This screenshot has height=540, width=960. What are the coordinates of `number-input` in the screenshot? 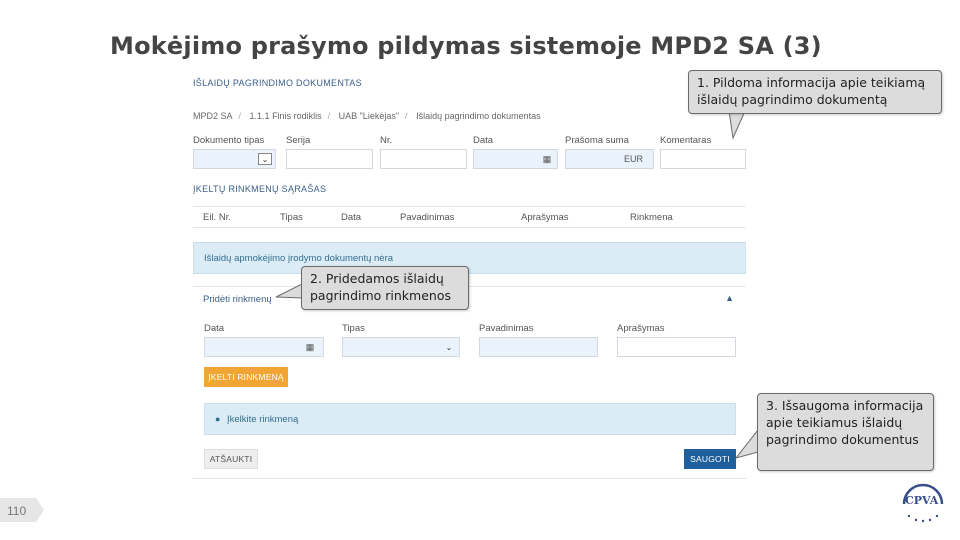 It's located at (423, 159).